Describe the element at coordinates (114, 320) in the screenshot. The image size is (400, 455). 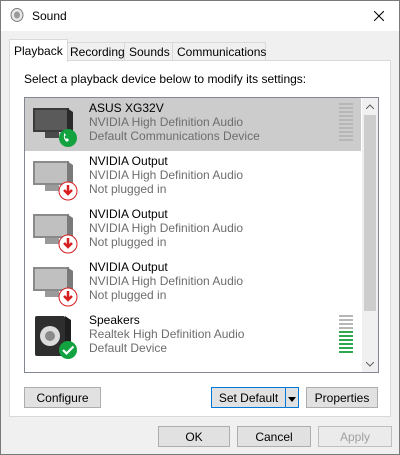
I see `device-name: Speakers` at that location.